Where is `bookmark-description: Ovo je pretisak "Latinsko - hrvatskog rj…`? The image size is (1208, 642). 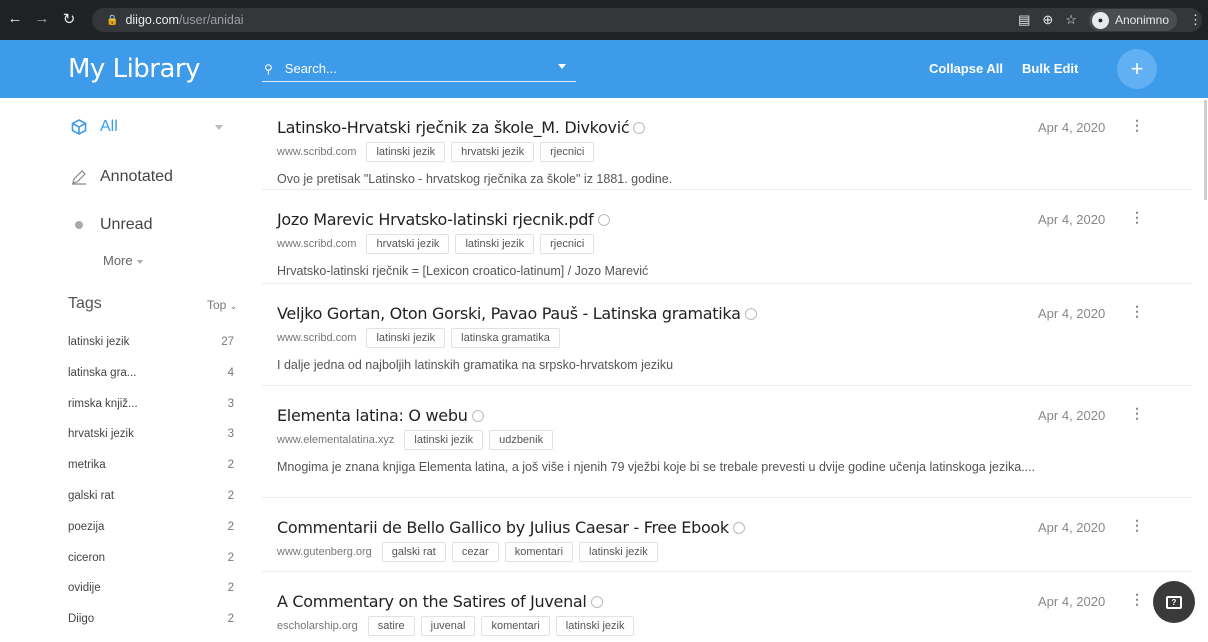 bookmark-description: Ovo je pretisak "Latinsko - hrvatskog rj… is located at coordinates (475, 179).